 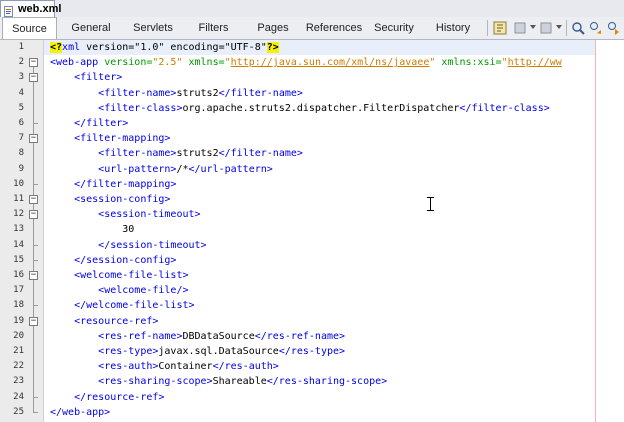 I want to click on code-text: /*, so click(x=182, y=169).